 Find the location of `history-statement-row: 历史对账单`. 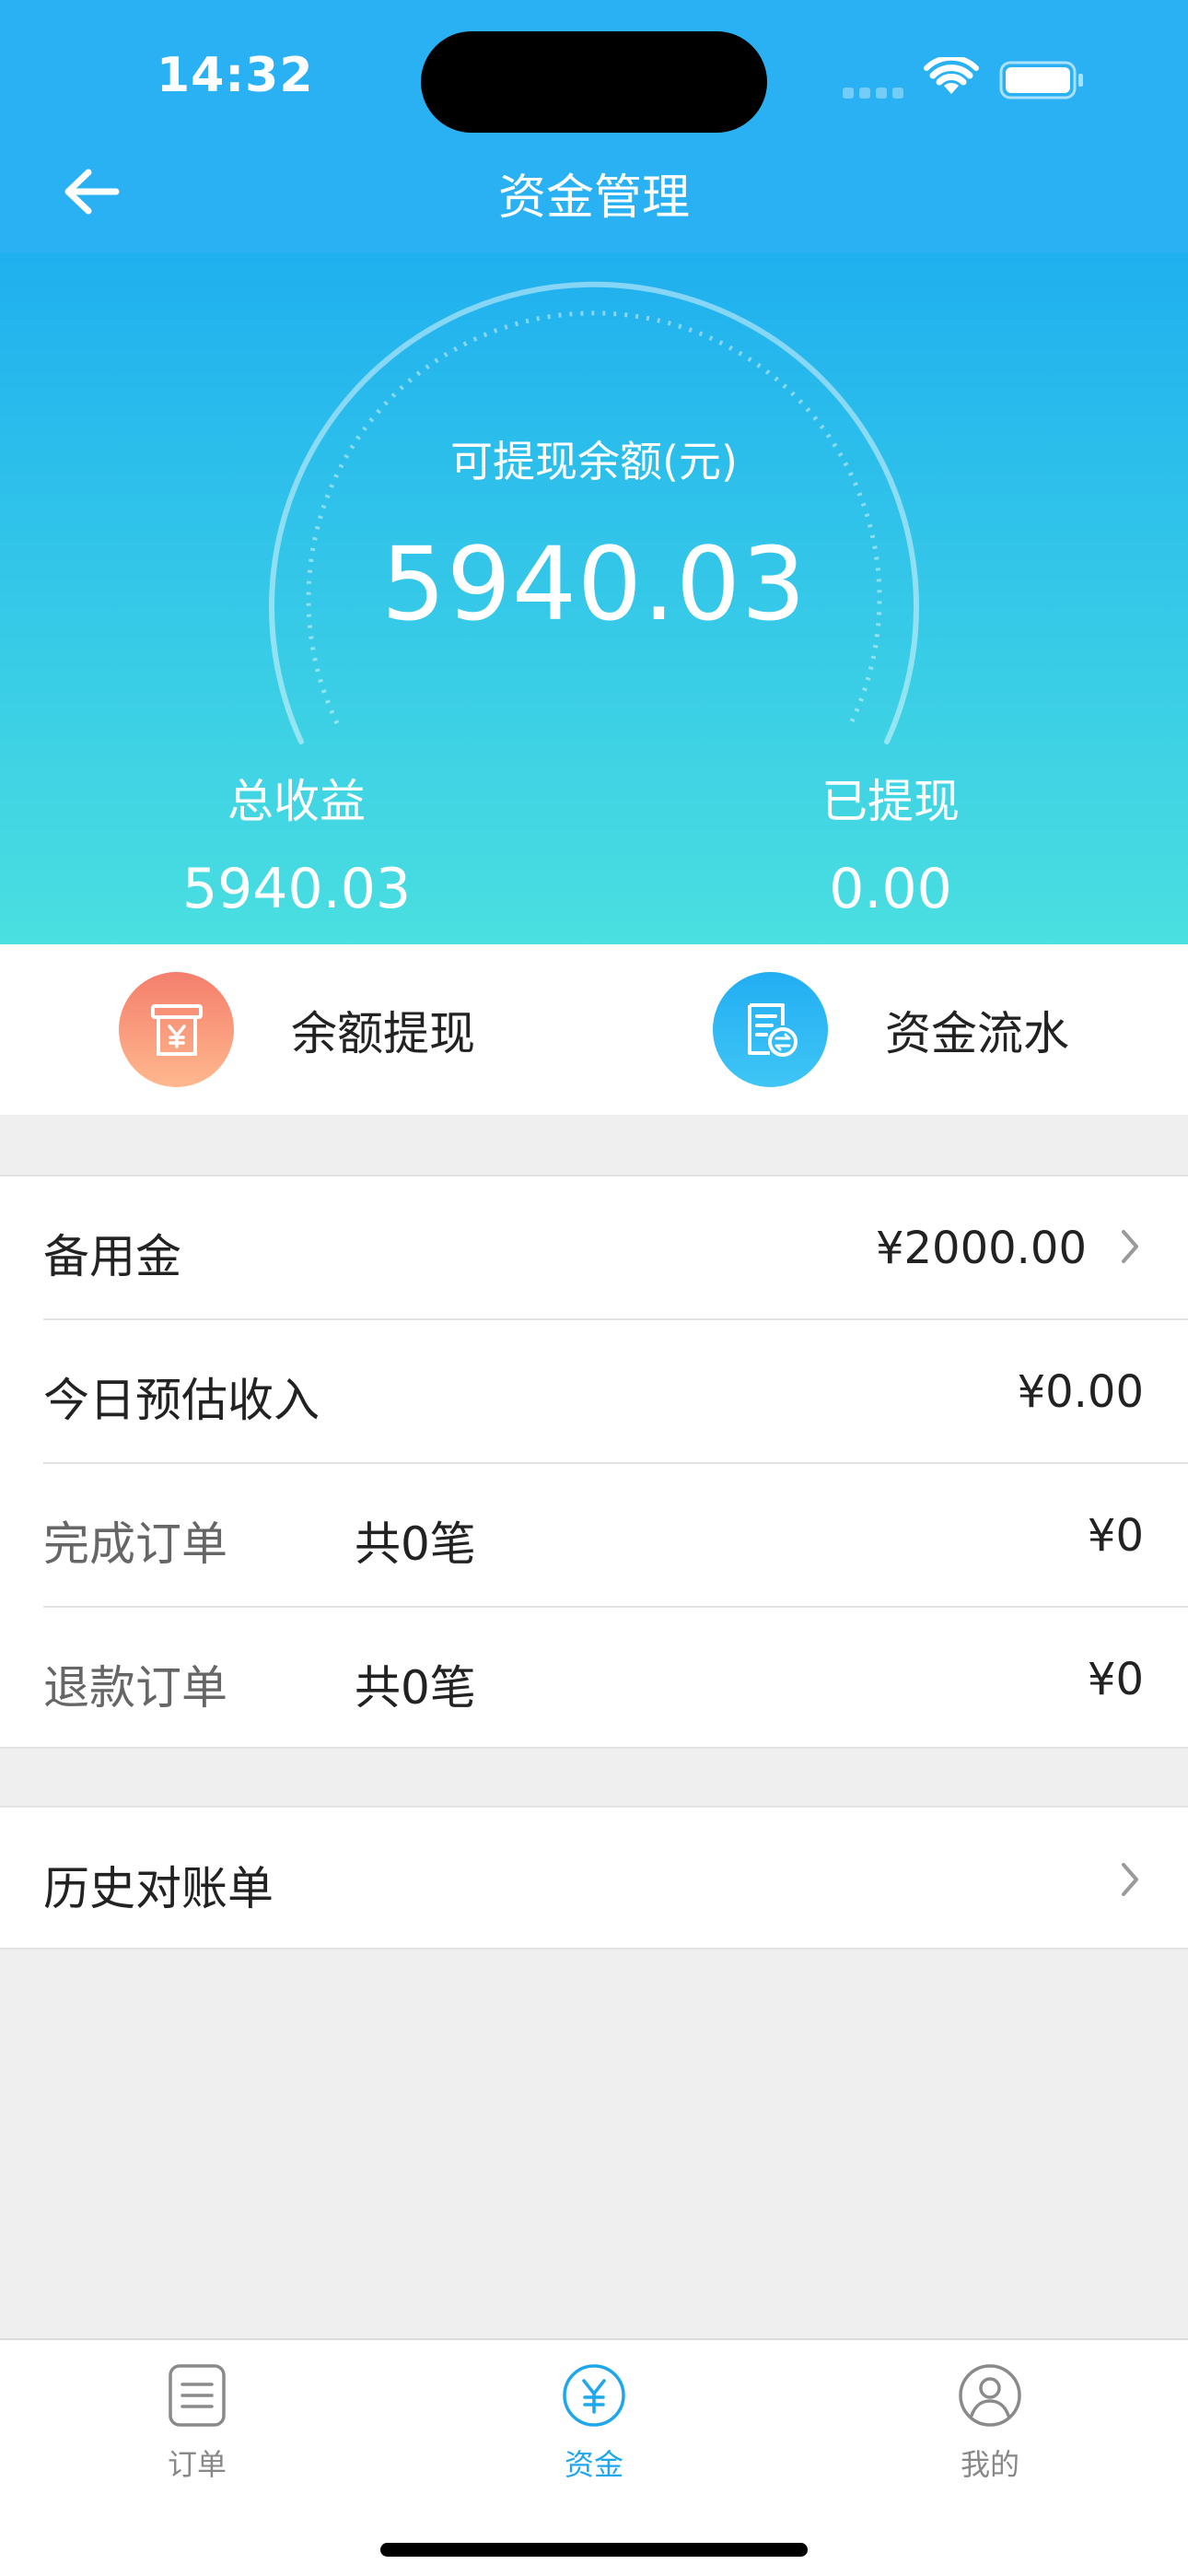

history-statement-row: 历史对账单 is located at coordinates (594, 1878).